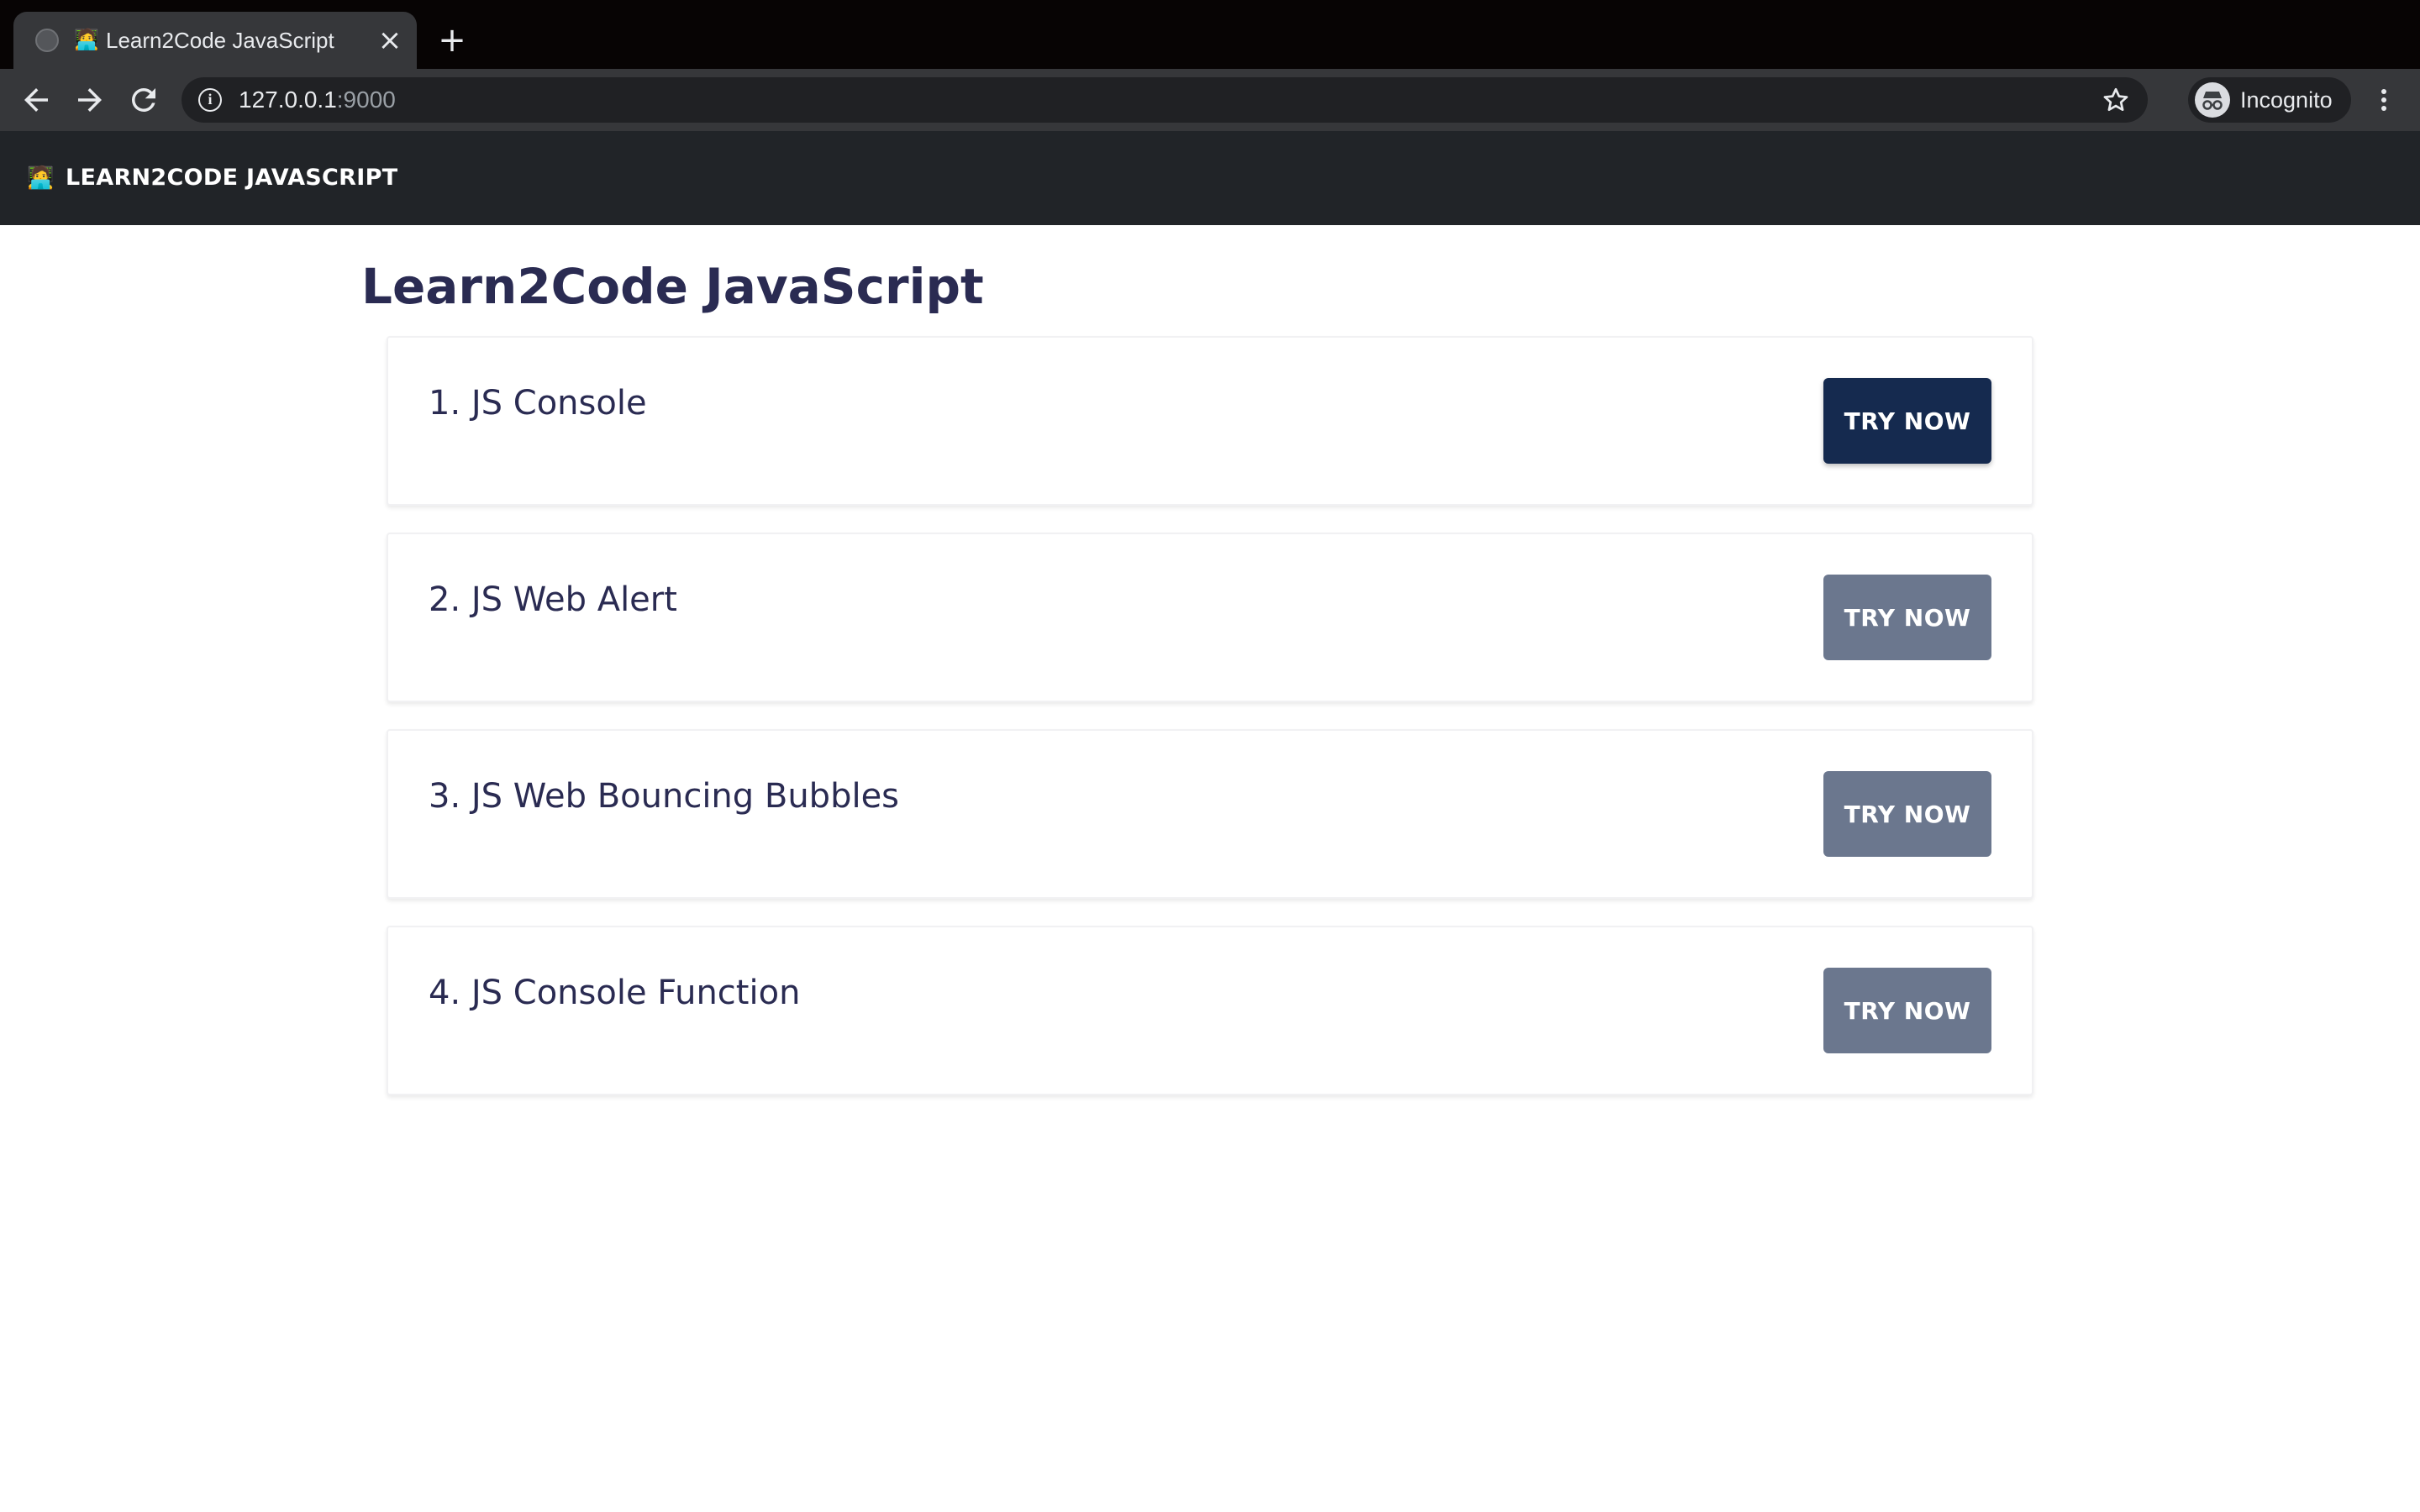 The width and height of the screenshot is (2420, 1512). Describe the element at coordinates (1210, 814) in the screenshot. I see `lesson-card: 3. JS Web Bouncing Bubbles TRY NOW` at that location.